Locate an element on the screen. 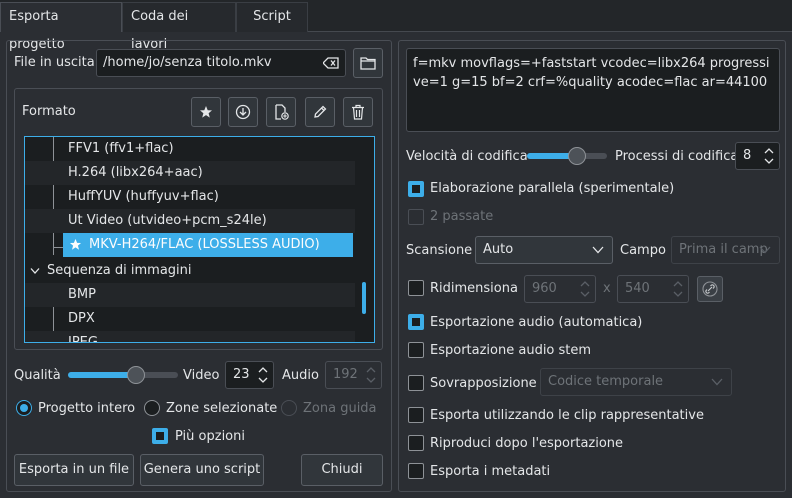 The image size is (792, 498). tree-item: Ut Video (utvideo+pcm_s24le) is located at coordinates (190, 221).